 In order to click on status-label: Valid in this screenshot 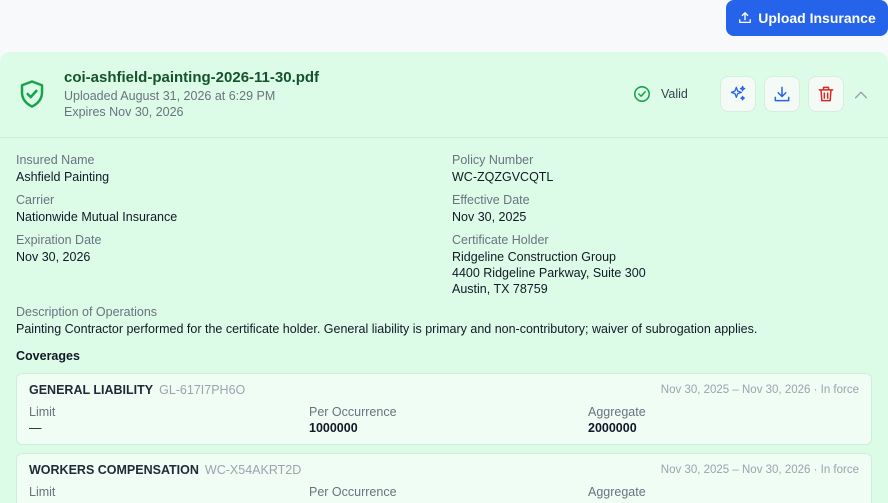, I will do `click(674, 94)`.